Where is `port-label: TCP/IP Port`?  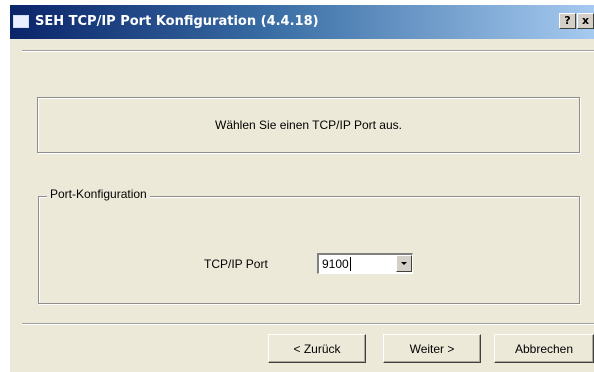
port-label: TCP/IP Port is located at coordinates (236, 264).